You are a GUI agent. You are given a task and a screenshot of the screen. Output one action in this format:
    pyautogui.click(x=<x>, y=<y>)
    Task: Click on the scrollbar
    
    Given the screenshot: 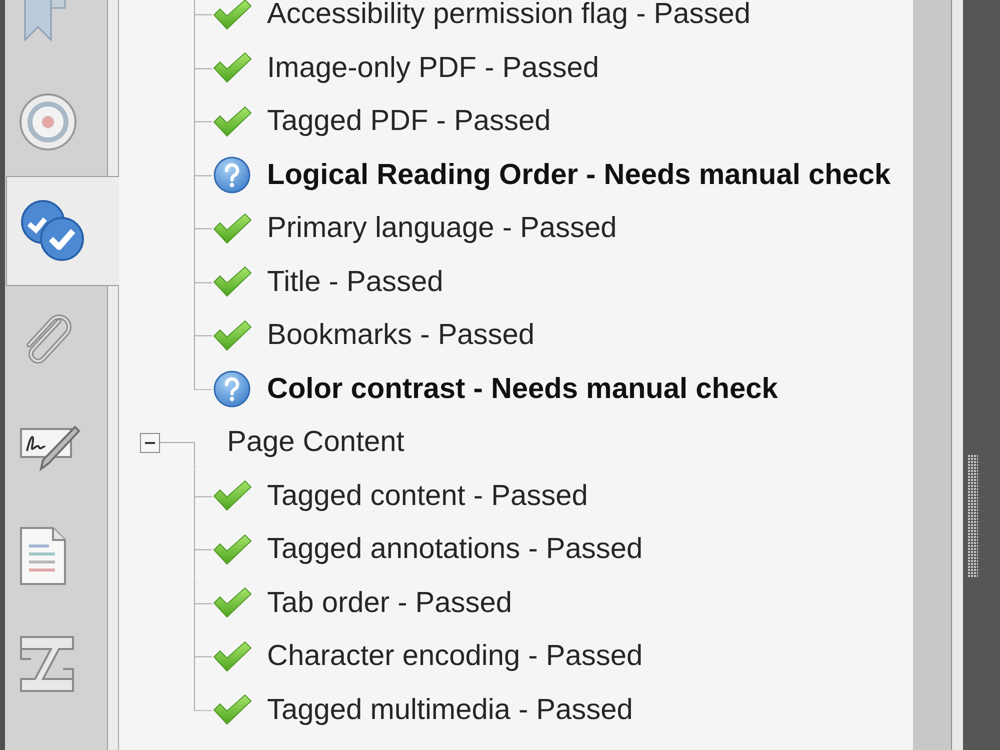 What is the action you would take?
    pyautogui.click(x=932, y=375)
    